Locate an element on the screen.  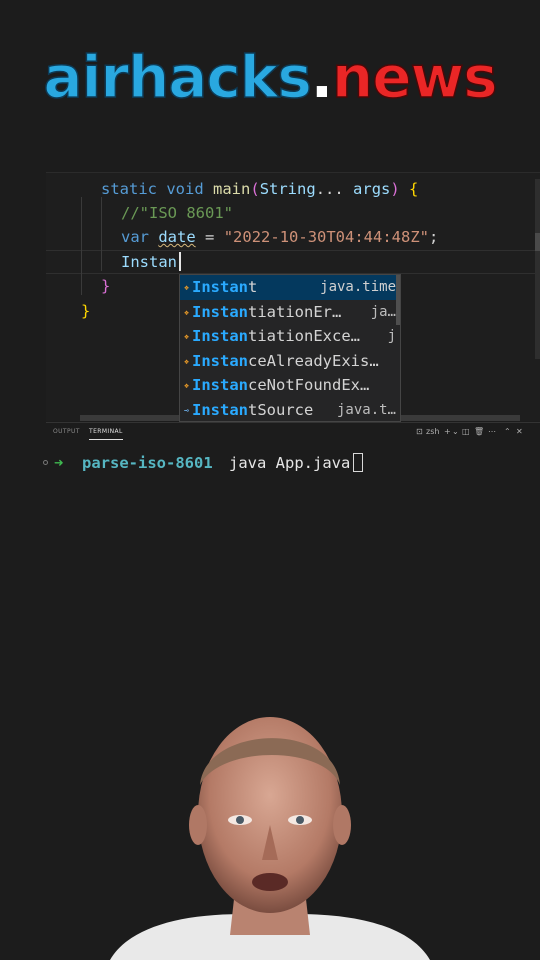
maximize-icon: ⌃ is located at coordinates (507, 432).